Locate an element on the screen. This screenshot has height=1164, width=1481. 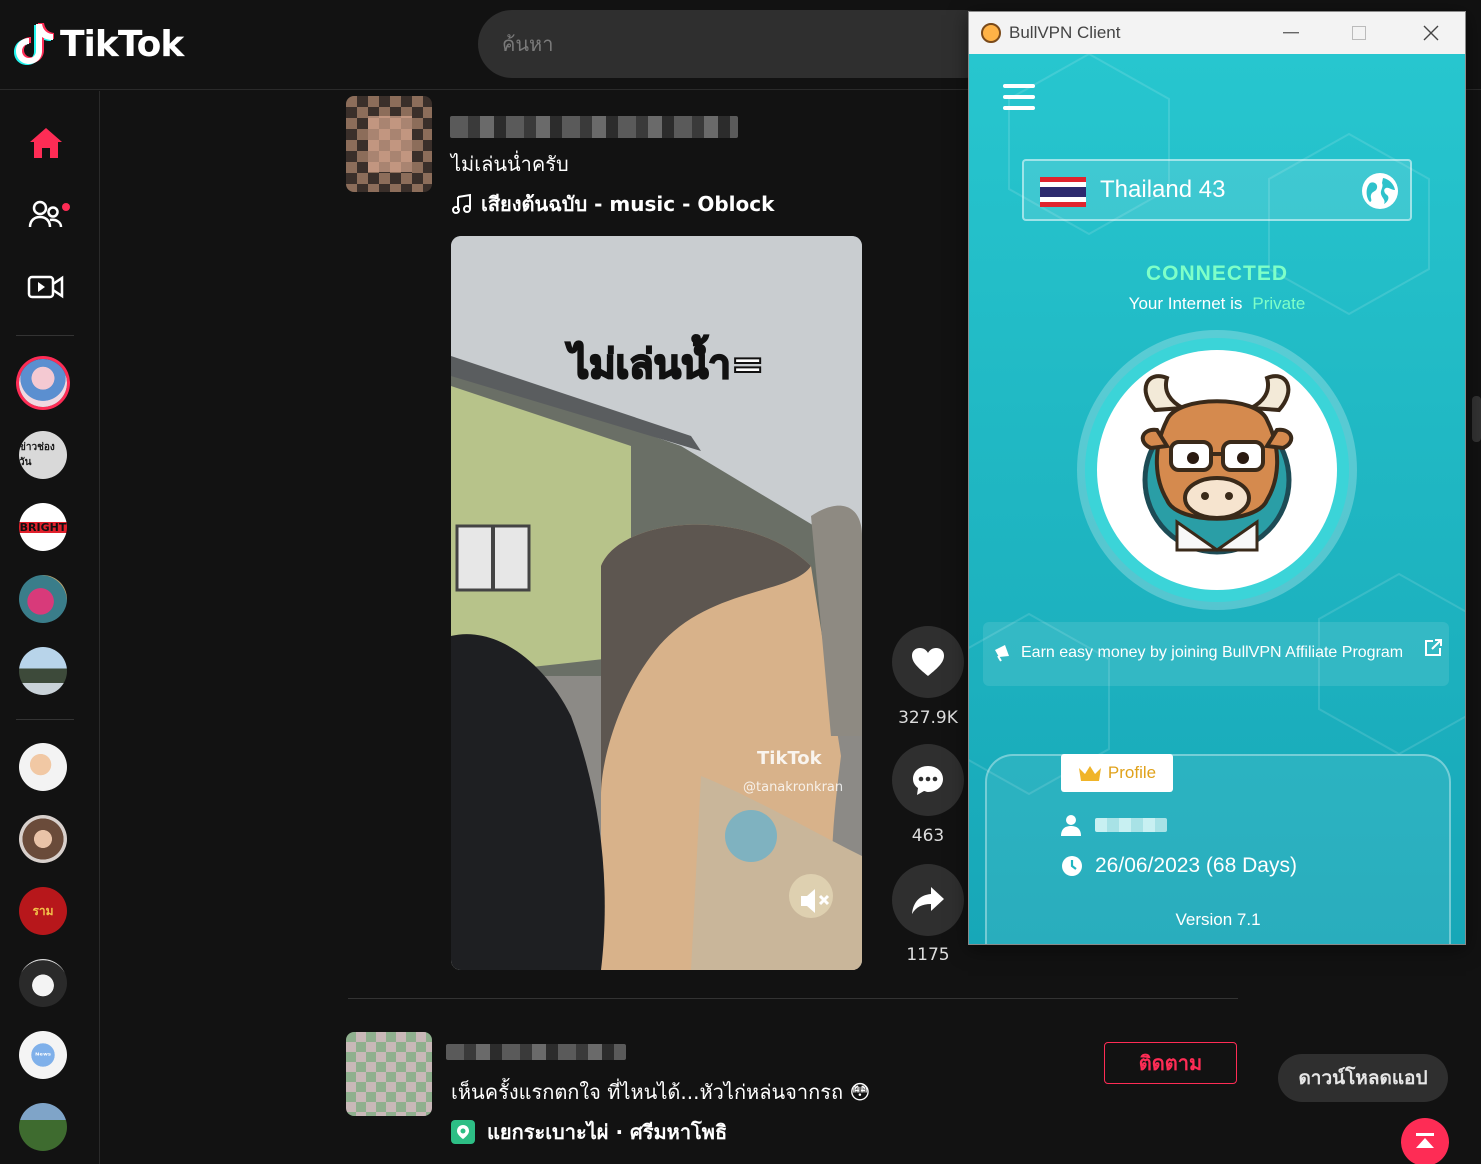
following-avatar: ข่าวช่องวัน is located at coordinates (43, 455).